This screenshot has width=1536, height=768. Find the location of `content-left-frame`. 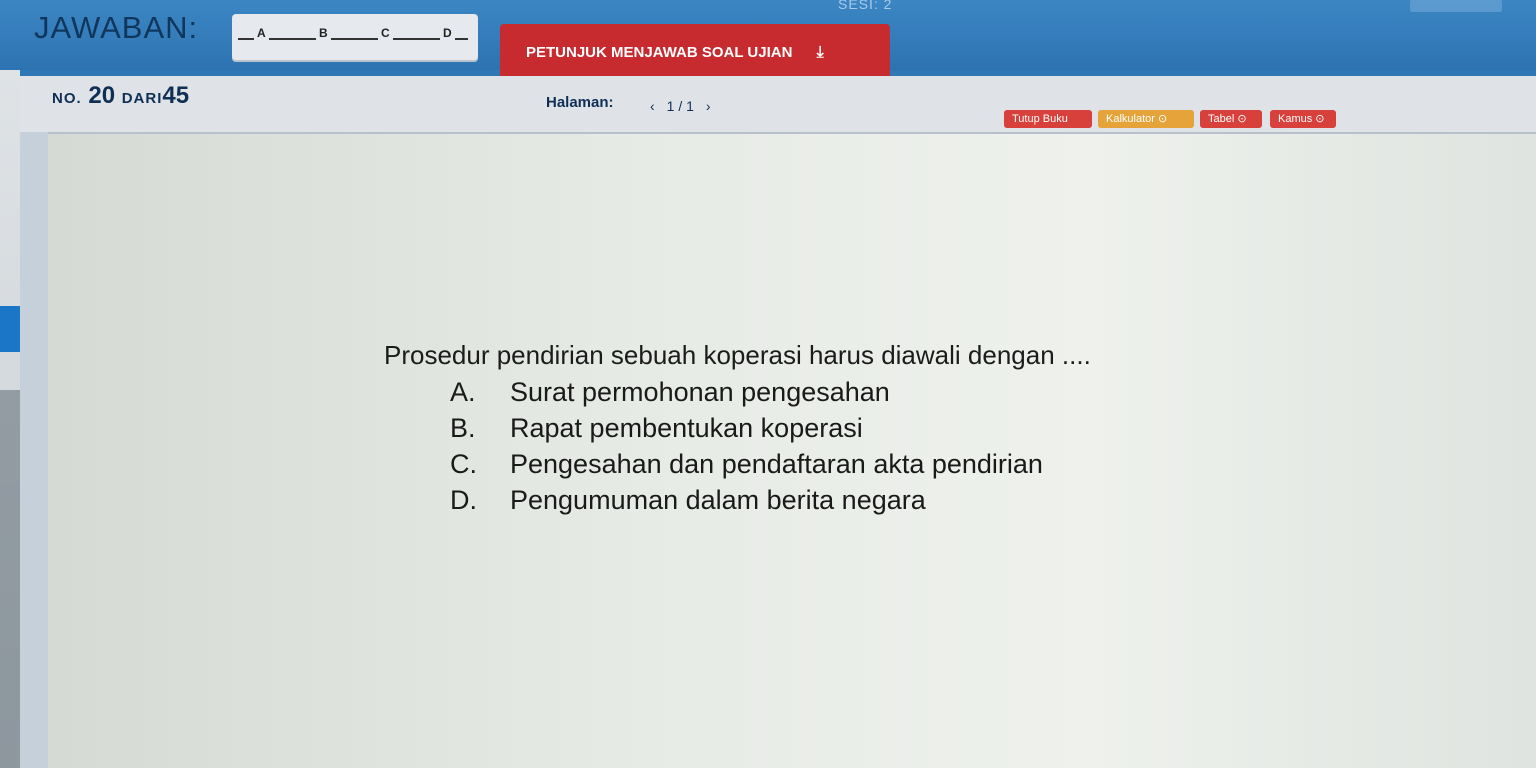

content-left-frame is located at coordinates (34, 450).